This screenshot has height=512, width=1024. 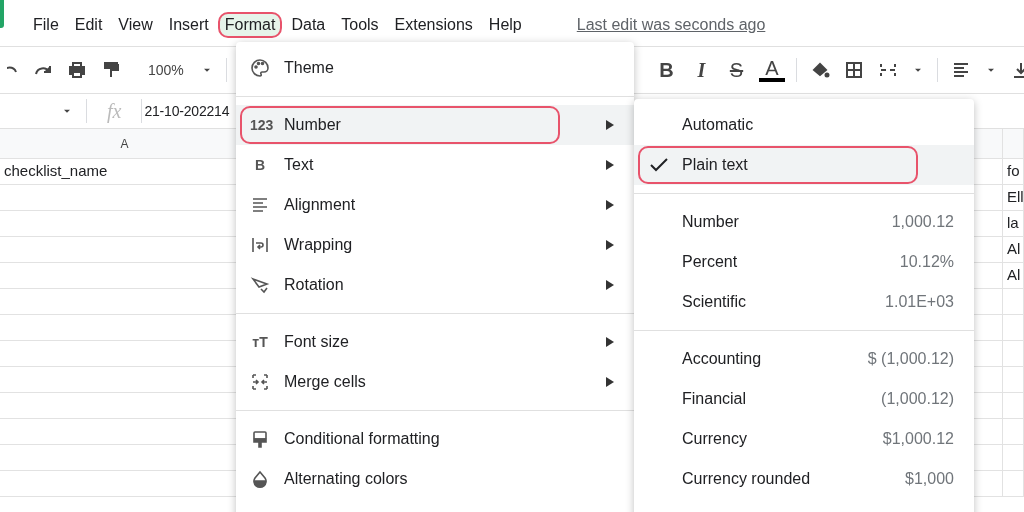 What do you see at coordinates (804, 302) in the screenshot?
I see `menu-item: Scientific 1.01E+03` at bounding box center [804, 302].